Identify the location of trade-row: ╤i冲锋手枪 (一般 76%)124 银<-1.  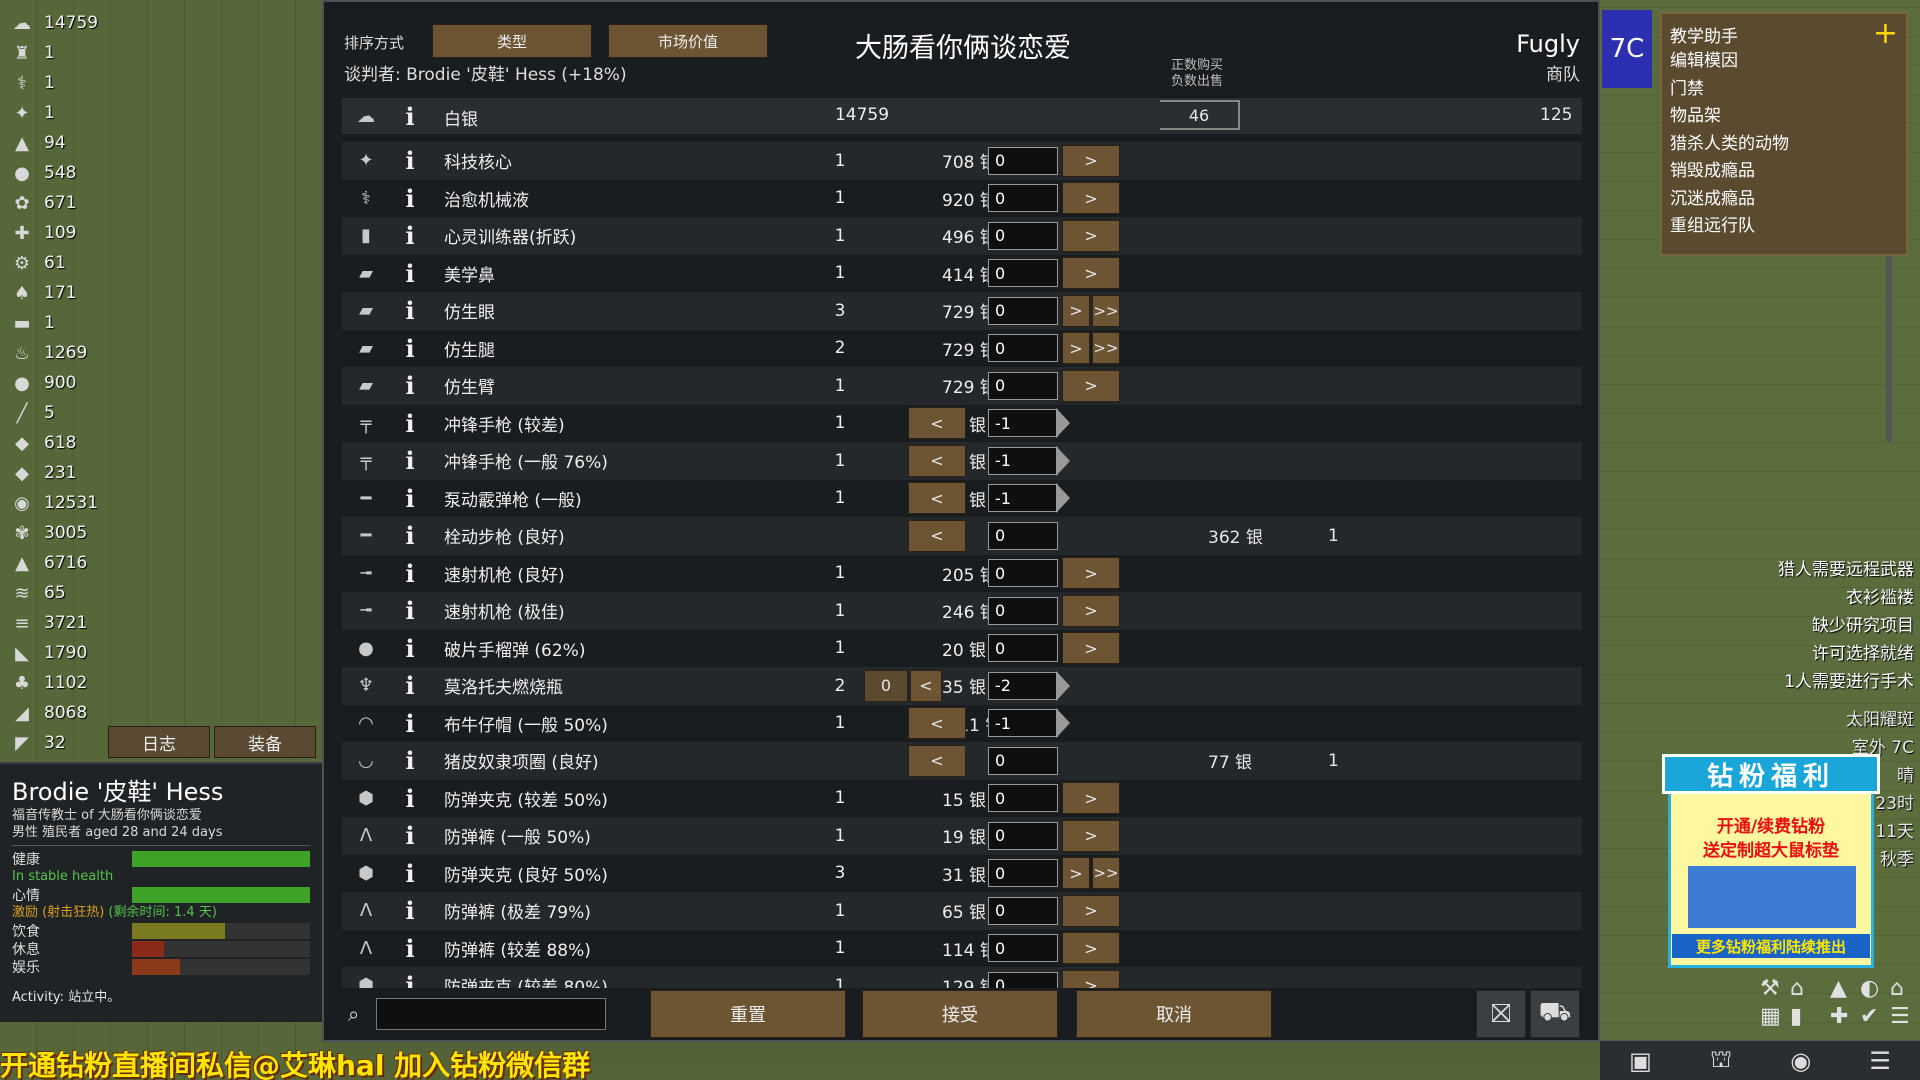
(962, 461).